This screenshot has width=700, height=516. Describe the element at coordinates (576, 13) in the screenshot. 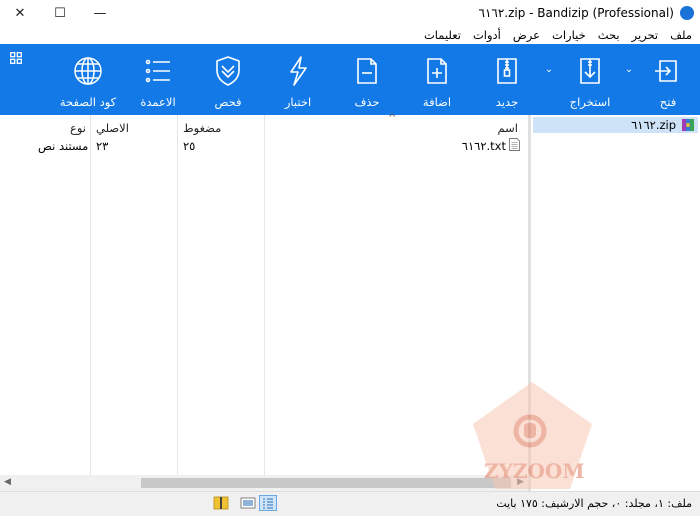

I see `window-title: ٦١٦٢.zip - Bandizip (Professional)` at that location.